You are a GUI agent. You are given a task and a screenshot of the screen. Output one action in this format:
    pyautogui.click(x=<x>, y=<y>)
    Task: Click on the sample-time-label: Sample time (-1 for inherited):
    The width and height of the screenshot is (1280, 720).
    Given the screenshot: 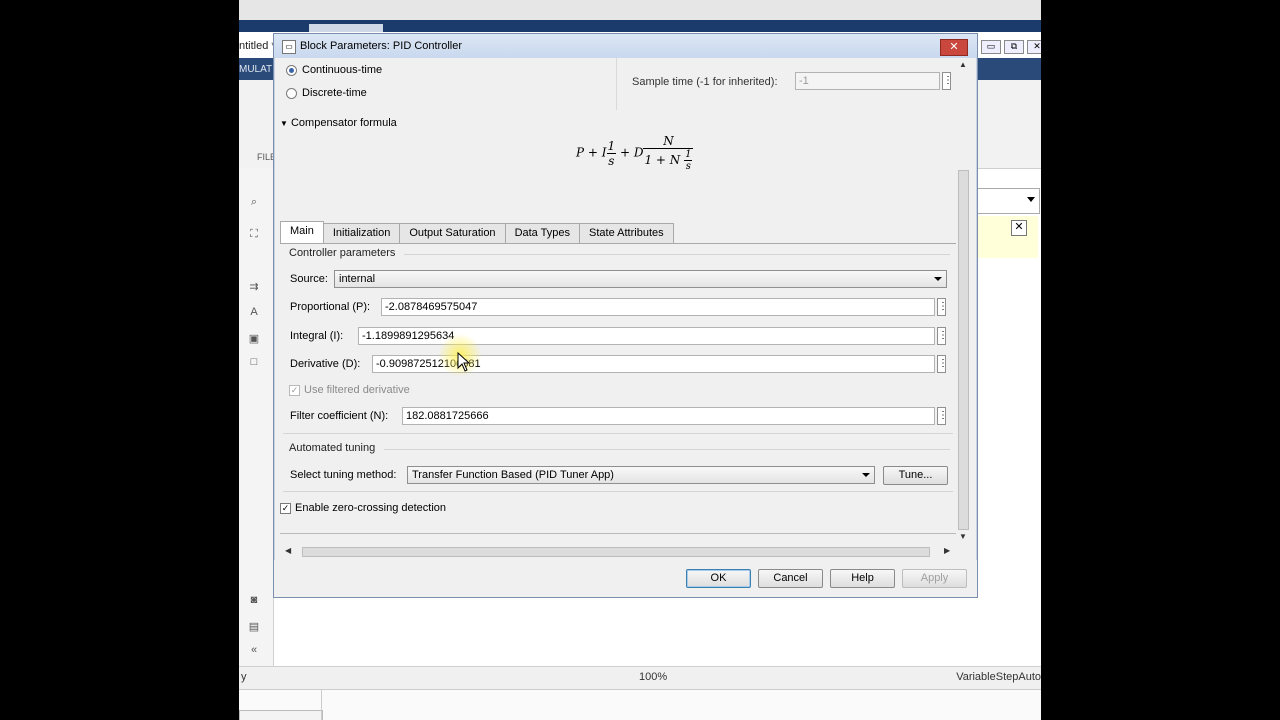 What is the action you would take?
    pyautogui.click(x=705, y=82)
    